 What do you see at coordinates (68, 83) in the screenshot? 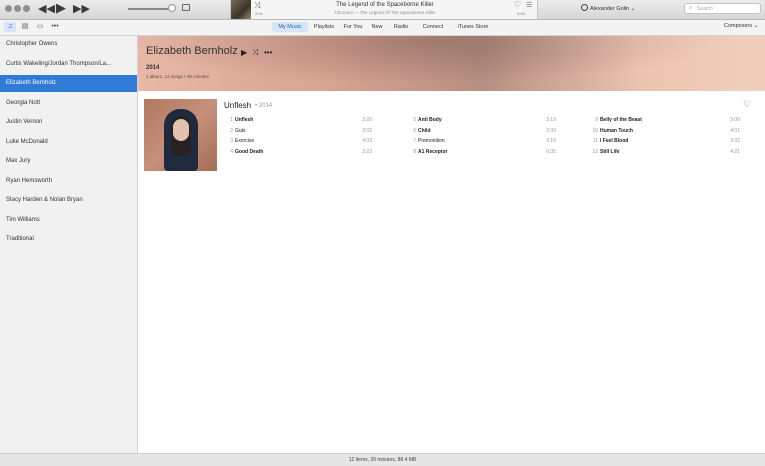
I see `sidebar-item-elizabeth-bernholz: Elizabeth Bernholz` at bounding box center [68, 83].